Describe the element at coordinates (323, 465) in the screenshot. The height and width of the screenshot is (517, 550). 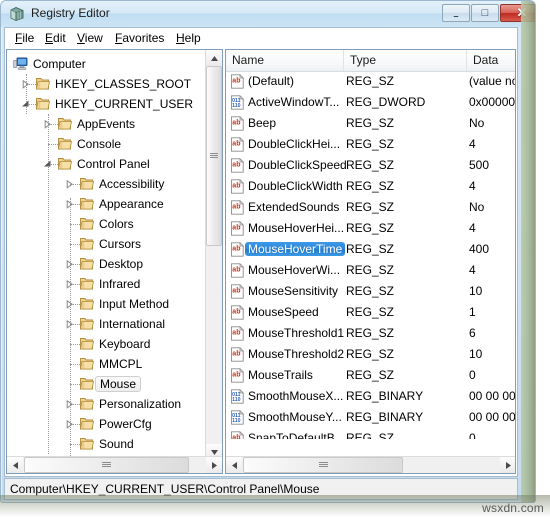
I see `list-hscrollbar-thumb` at that location.